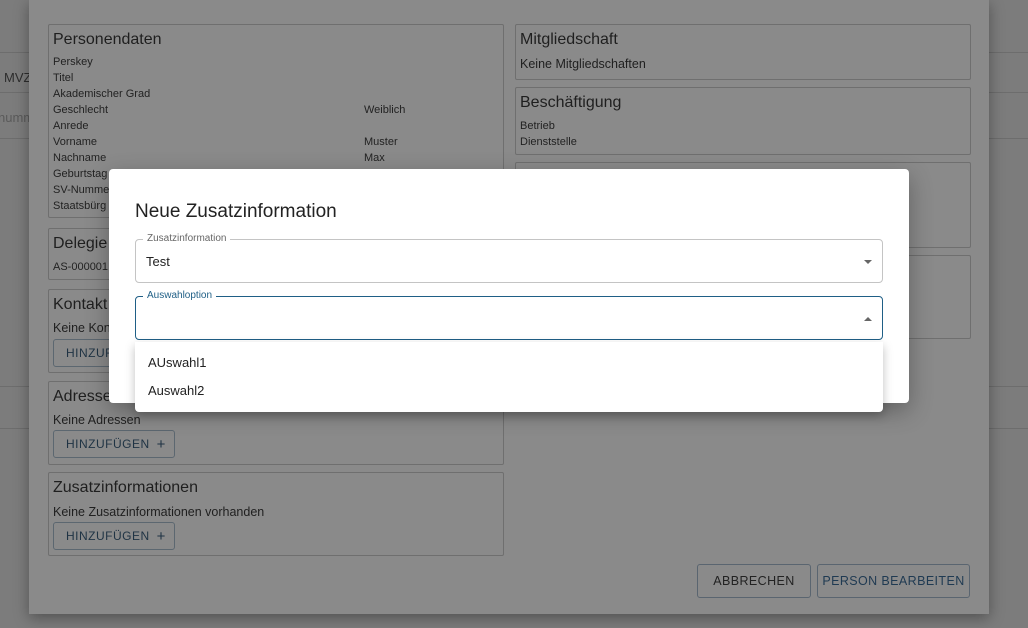 The width and height of the screenshot is (1028, 628). Describe the element at coordinates (381, 142) in the screenshot. I see `person-field-value: Muster` at that location.